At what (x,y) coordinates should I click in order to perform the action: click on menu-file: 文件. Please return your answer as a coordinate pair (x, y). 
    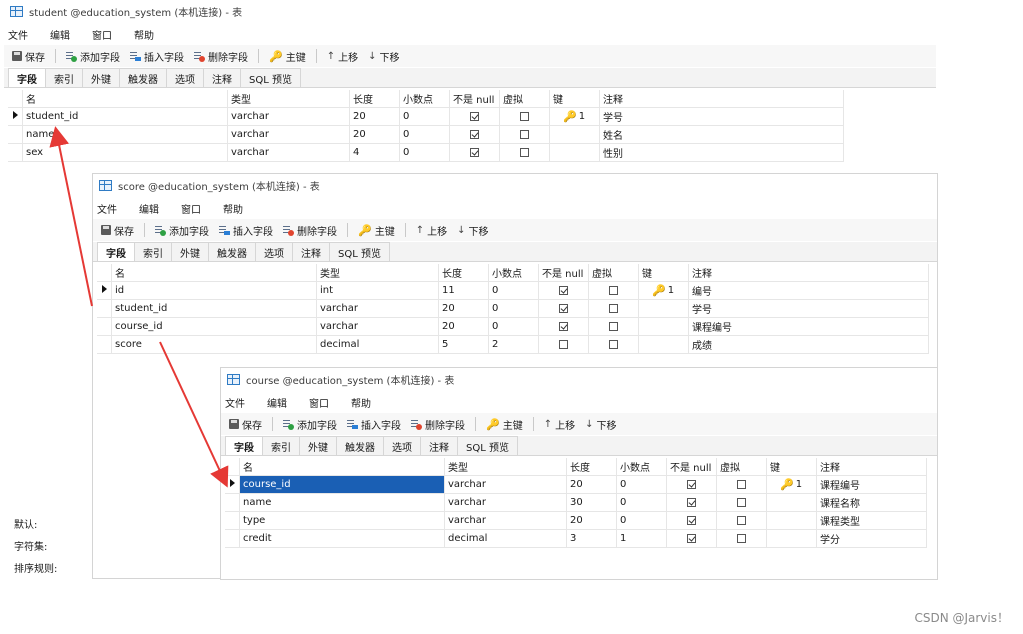
    Looking at the image, I should click on (107, 208).